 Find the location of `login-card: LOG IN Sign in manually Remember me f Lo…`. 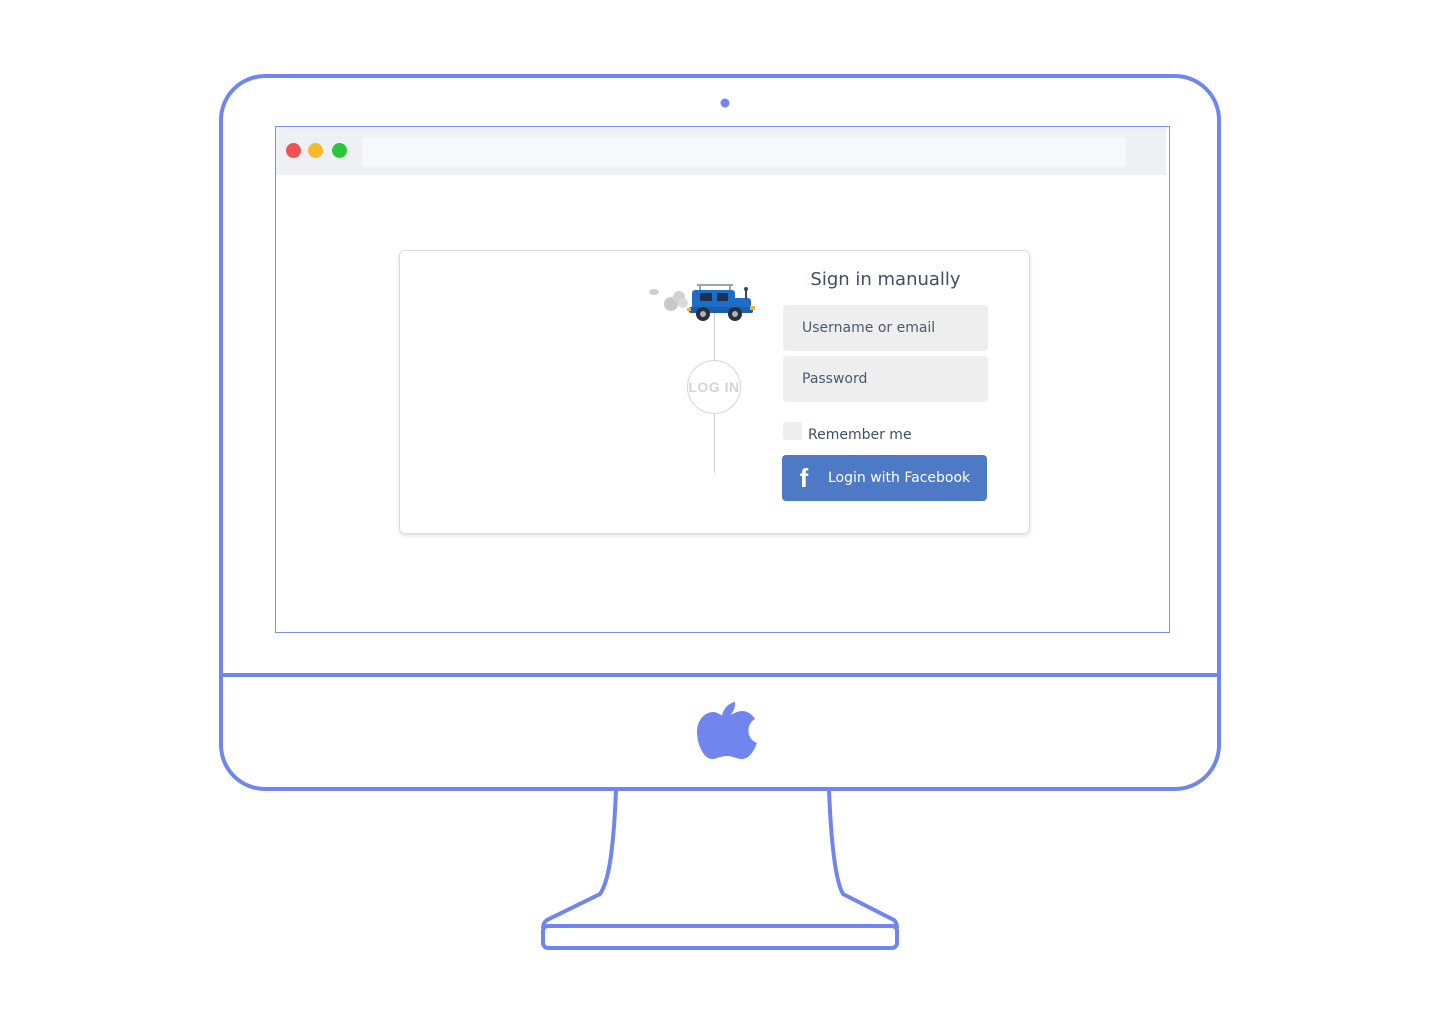

login-card: LOG IN Sign in manually Remember me f Lo… is located at coordinates (714, 392).